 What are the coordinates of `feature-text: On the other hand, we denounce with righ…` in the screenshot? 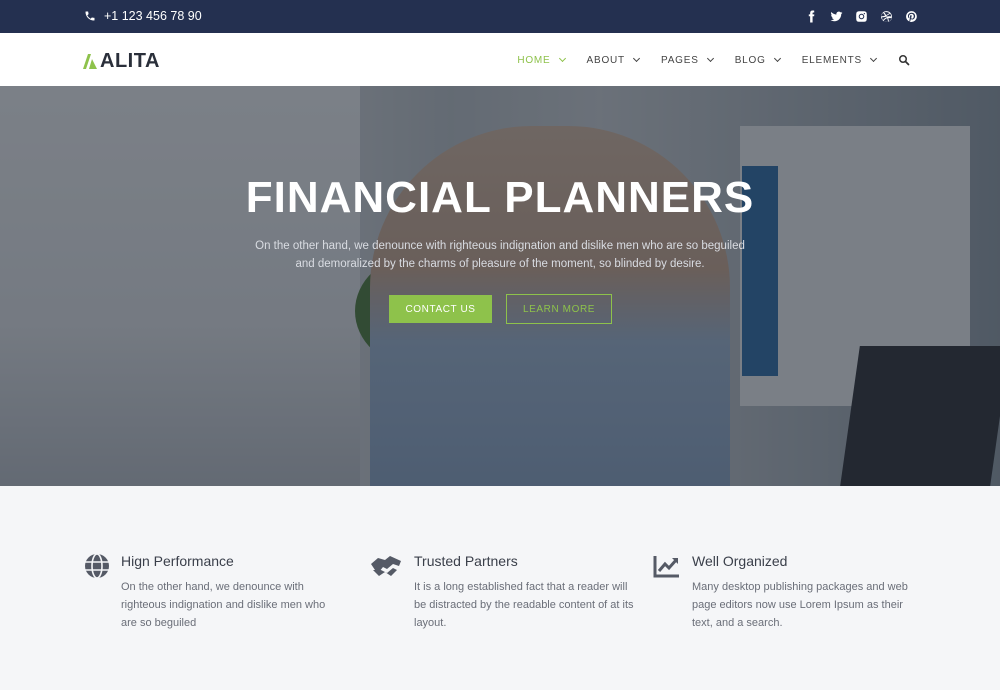 It's located at (223, 605).